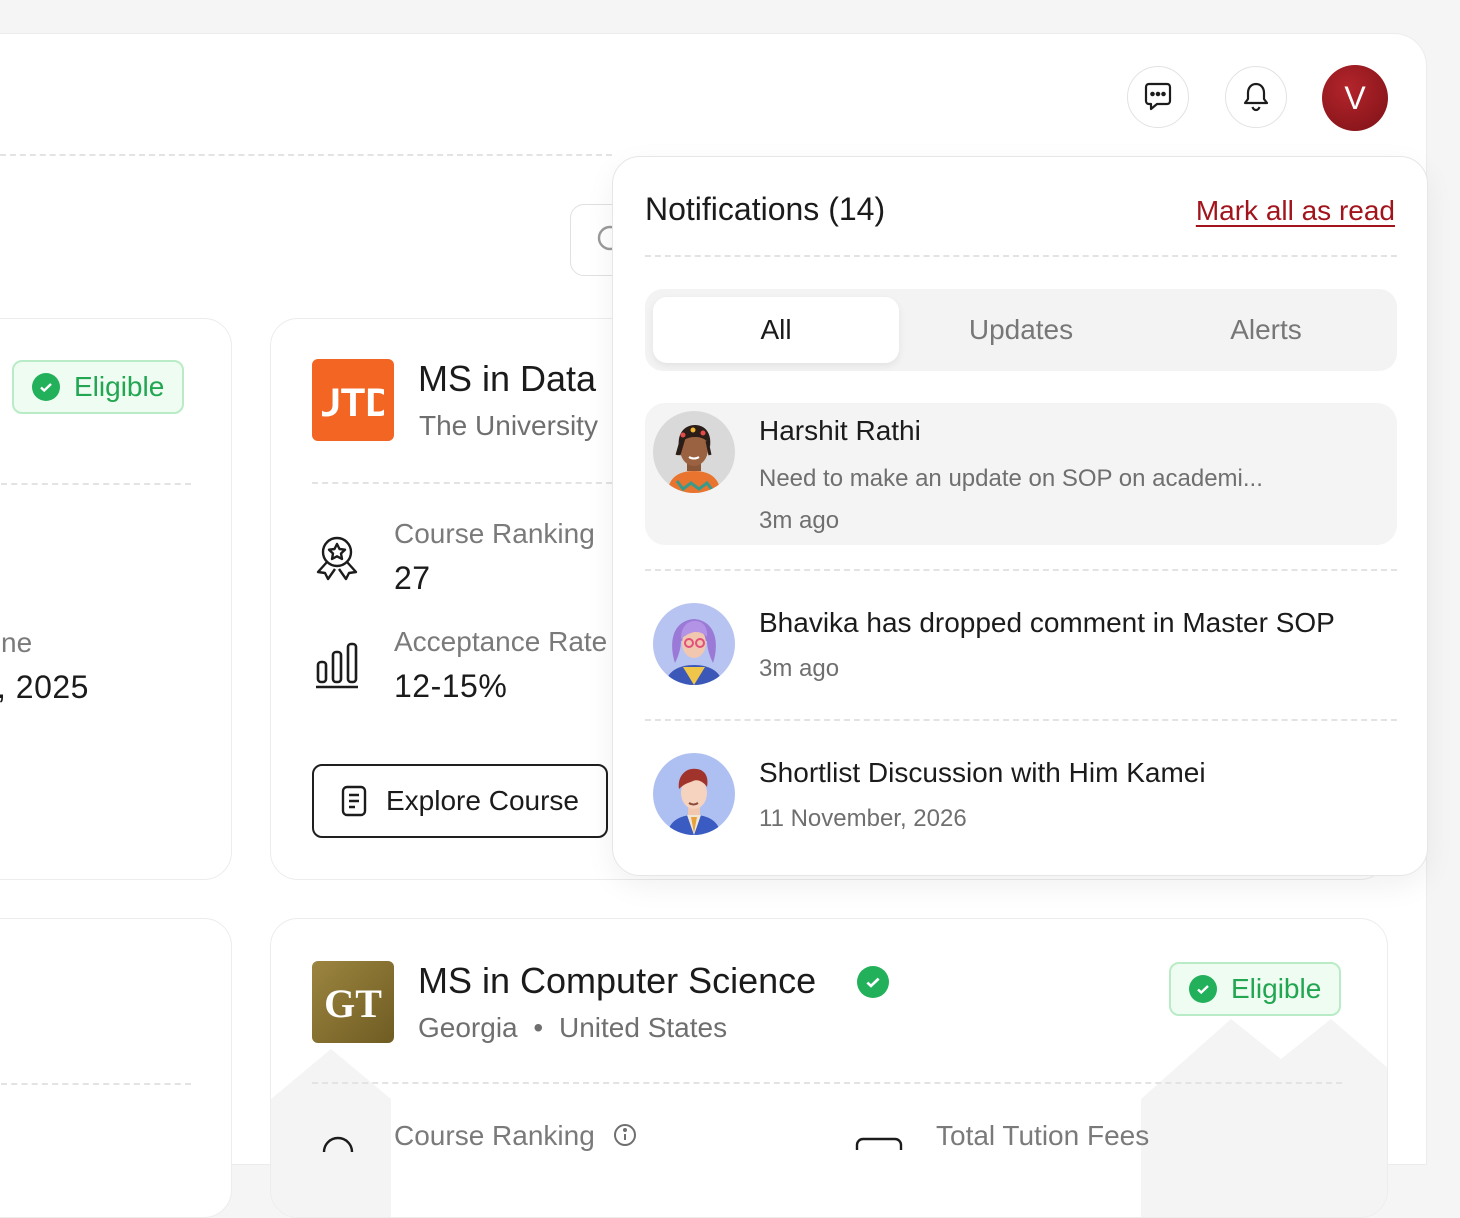 This screenshot has width=1460, height=1218. I want to click on acceptance-value: 12-15%, so click(451, 686).